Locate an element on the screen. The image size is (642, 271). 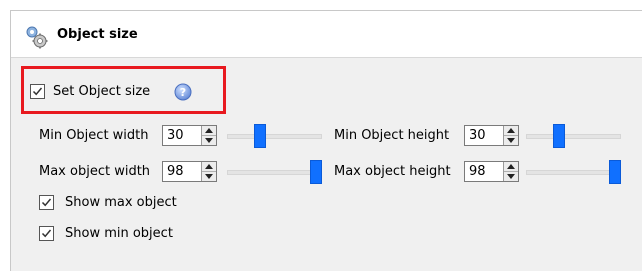
max-height-spinbox: 98 is located at coordinates (491, 171).